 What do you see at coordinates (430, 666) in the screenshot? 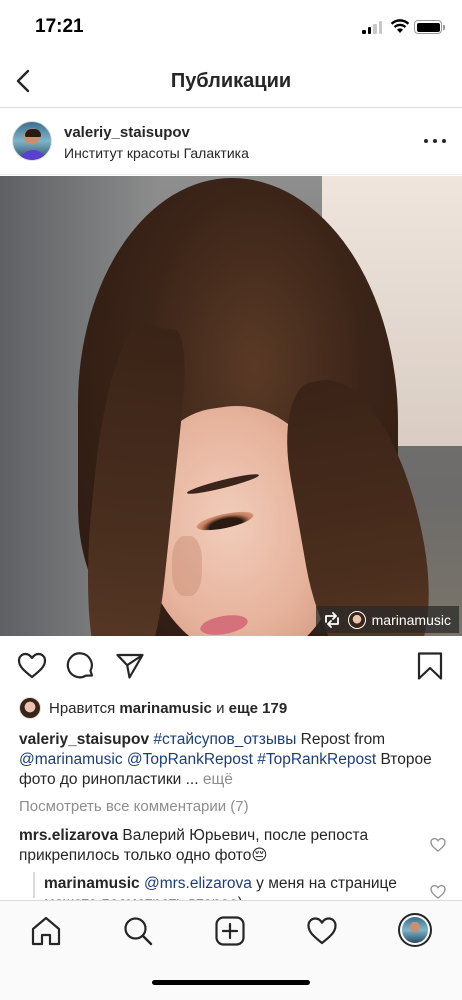
I see `bookmark-icon` at bounding box center [430, 666].